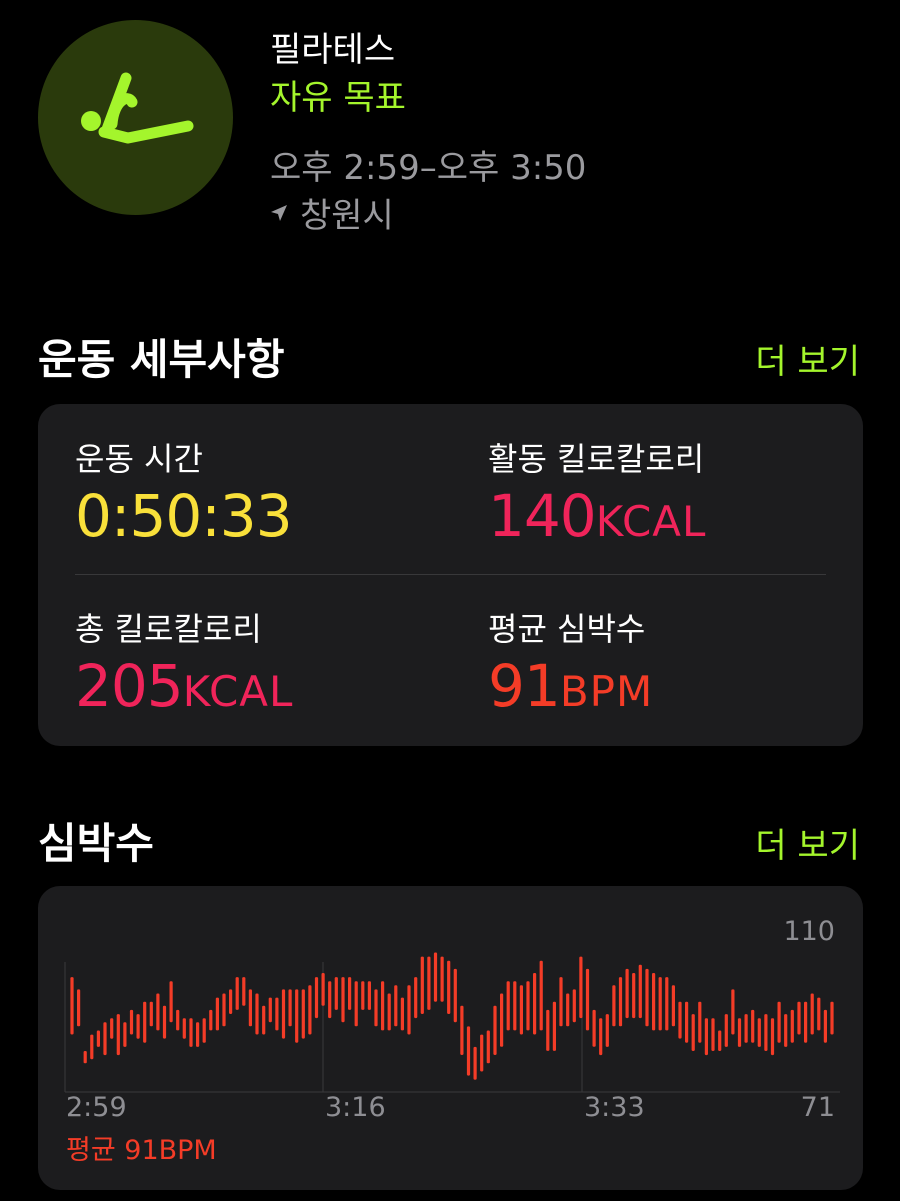  I want to click on chart-x-tick-label: 3:16, so click(355, 1107).